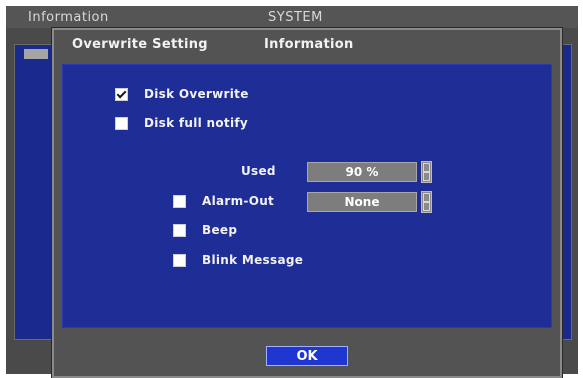 This screenshot has width=583, height=378. I want to click on used-spinner, so click(426, 172).